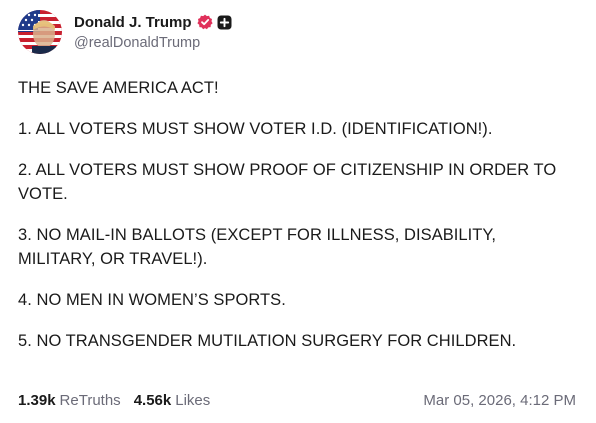 This screenshot has width=596, height=423. What do you see at coordinates (152, 400) in the screenshot?
I see `likes-count: 4.56k` at bounding box center [152, 400].